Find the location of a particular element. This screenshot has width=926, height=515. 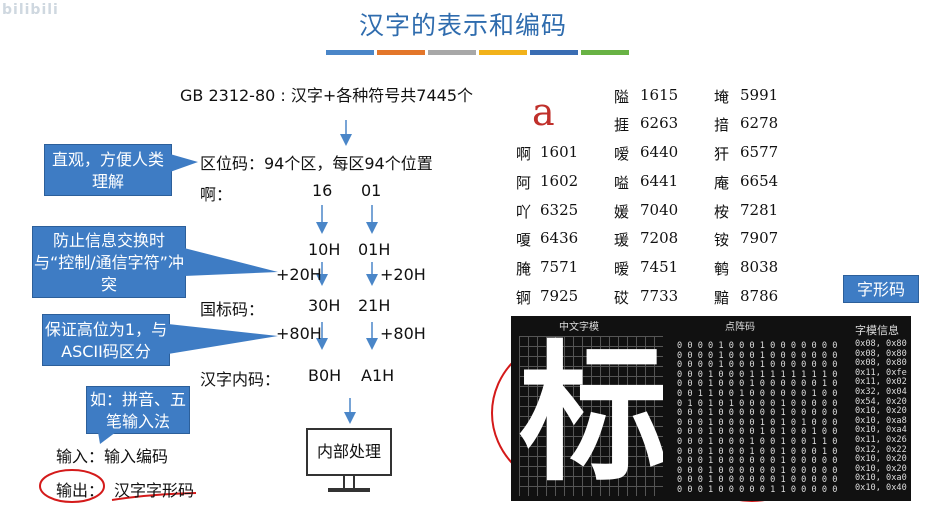

callout-high-bit: 保证高位为1，与ASCII码区分 is located at coordinates (106, 340).